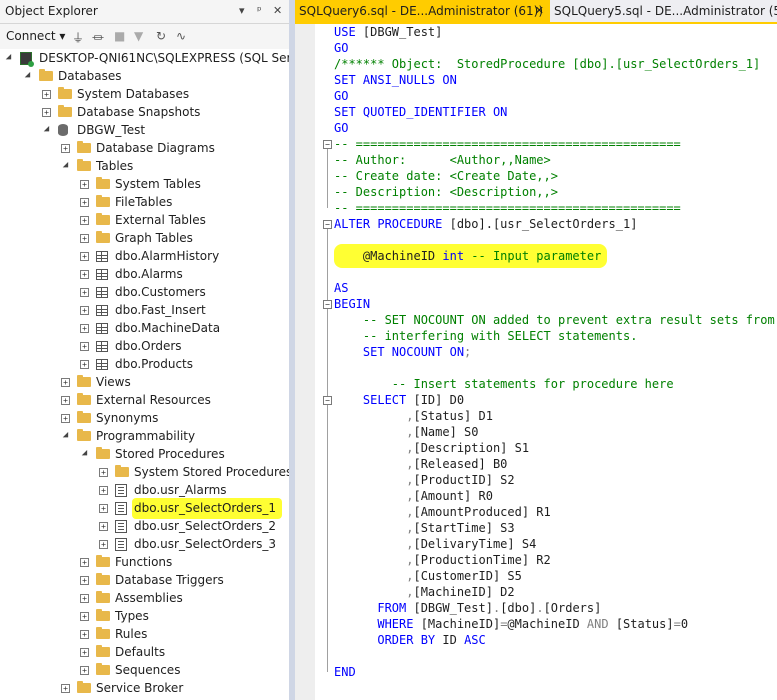 The height and width of the screenshot is (700, 777). What do you see at coordinates (144, 239) in the screenshot?
I see `tree-node: + Graph Tables` at bounding box center [144, 239].